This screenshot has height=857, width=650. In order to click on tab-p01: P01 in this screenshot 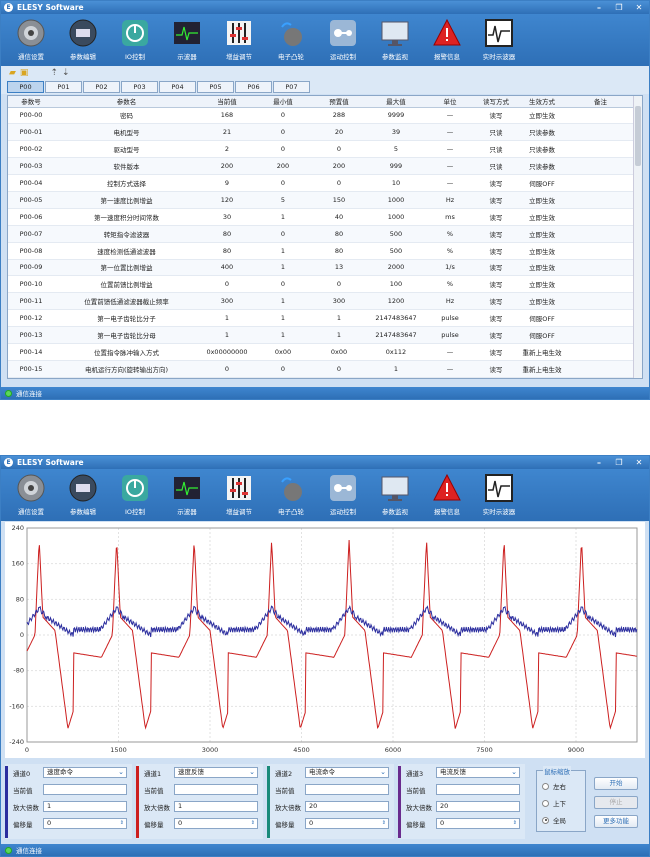, I will do `click(63, 87)`.